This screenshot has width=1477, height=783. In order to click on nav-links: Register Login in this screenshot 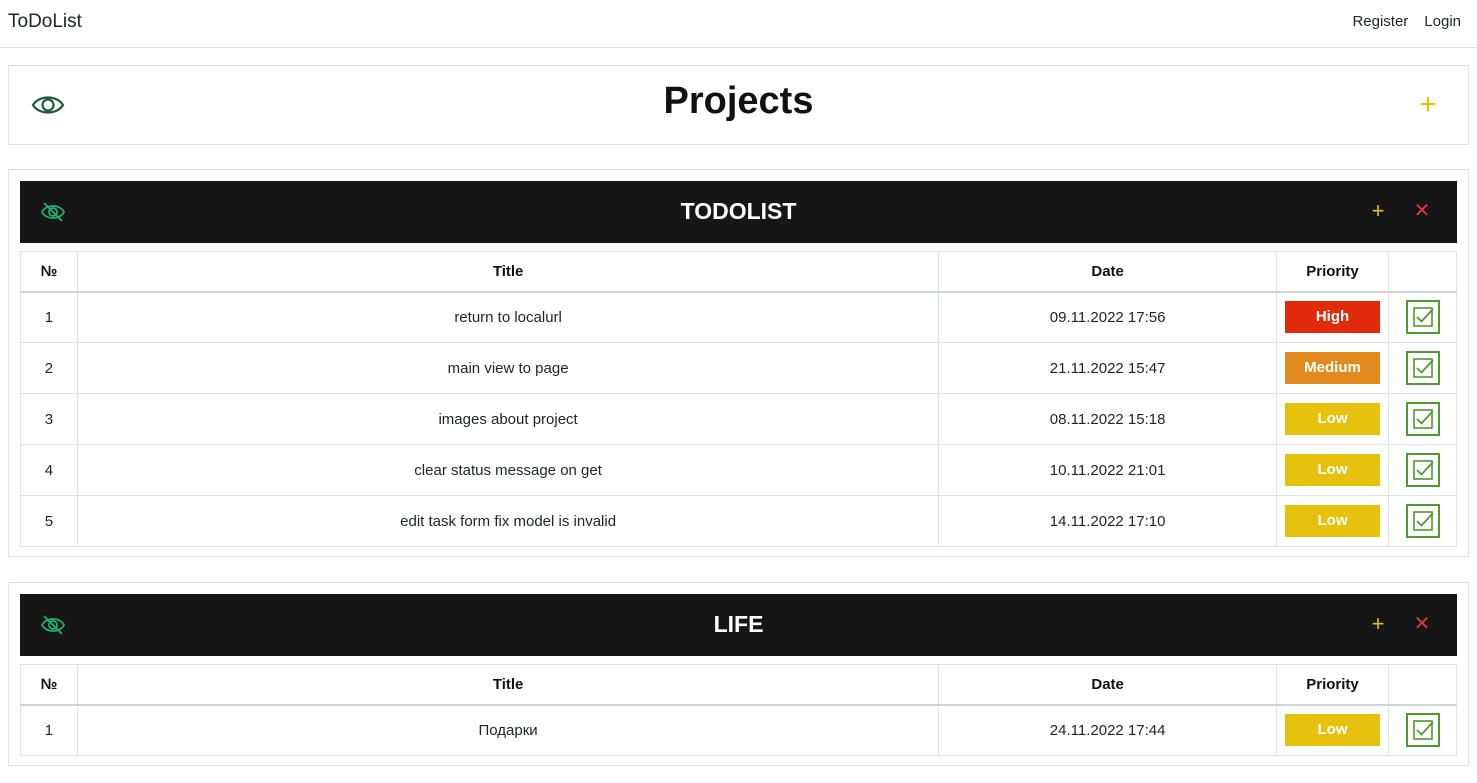, I will do `click(1406, 21)`.